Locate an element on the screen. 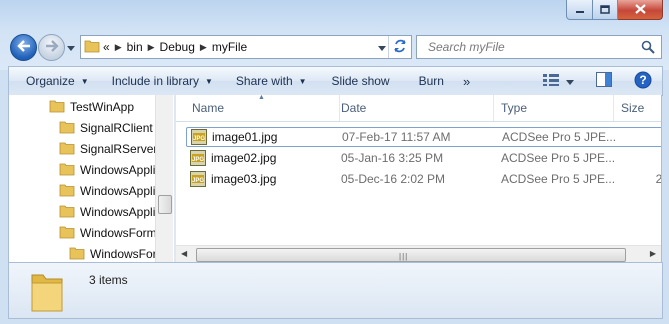  tree-item-windowsappli-3: WindowsAppli is located at coordinates (107, 212).